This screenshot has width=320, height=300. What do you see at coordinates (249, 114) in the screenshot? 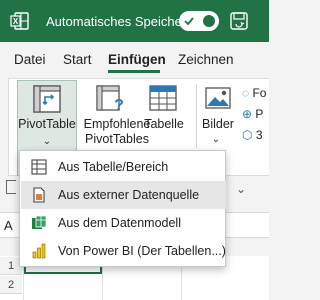
I see `icons-icon: ⊕` at bounding box center [249, 114].